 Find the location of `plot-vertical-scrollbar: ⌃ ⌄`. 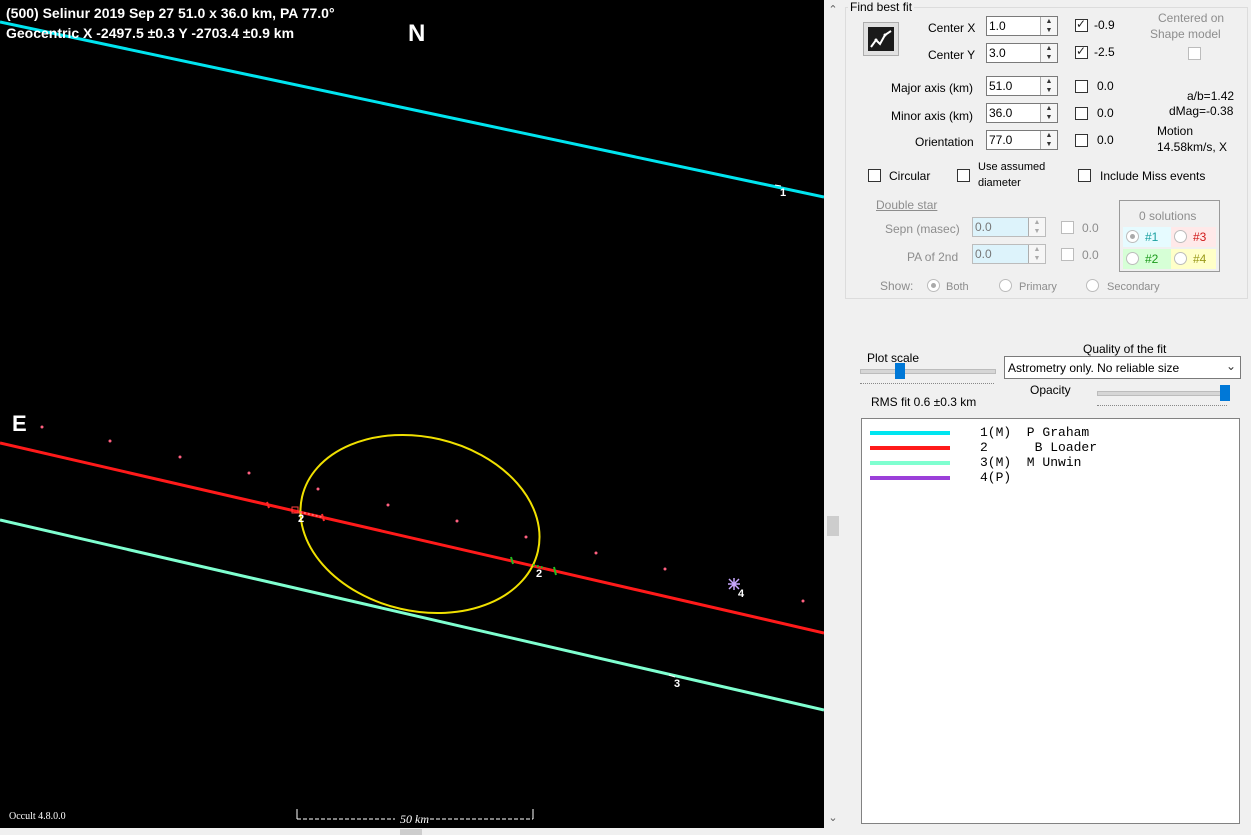

plot-vertical-scrollbar: ⌃ ⌄ is located at coordinates (833, 414).